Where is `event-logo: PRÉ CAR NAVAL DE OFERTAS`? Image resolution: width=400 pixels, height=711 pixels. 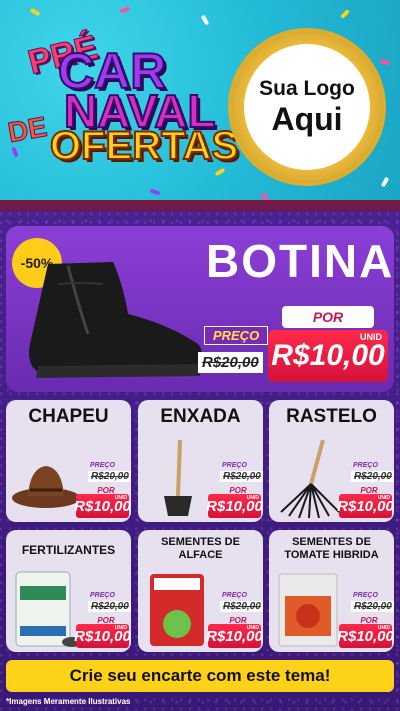 event-logo: PRÉ CAR NAVAL DE OFERTAS is located at coordinates (122, 107).